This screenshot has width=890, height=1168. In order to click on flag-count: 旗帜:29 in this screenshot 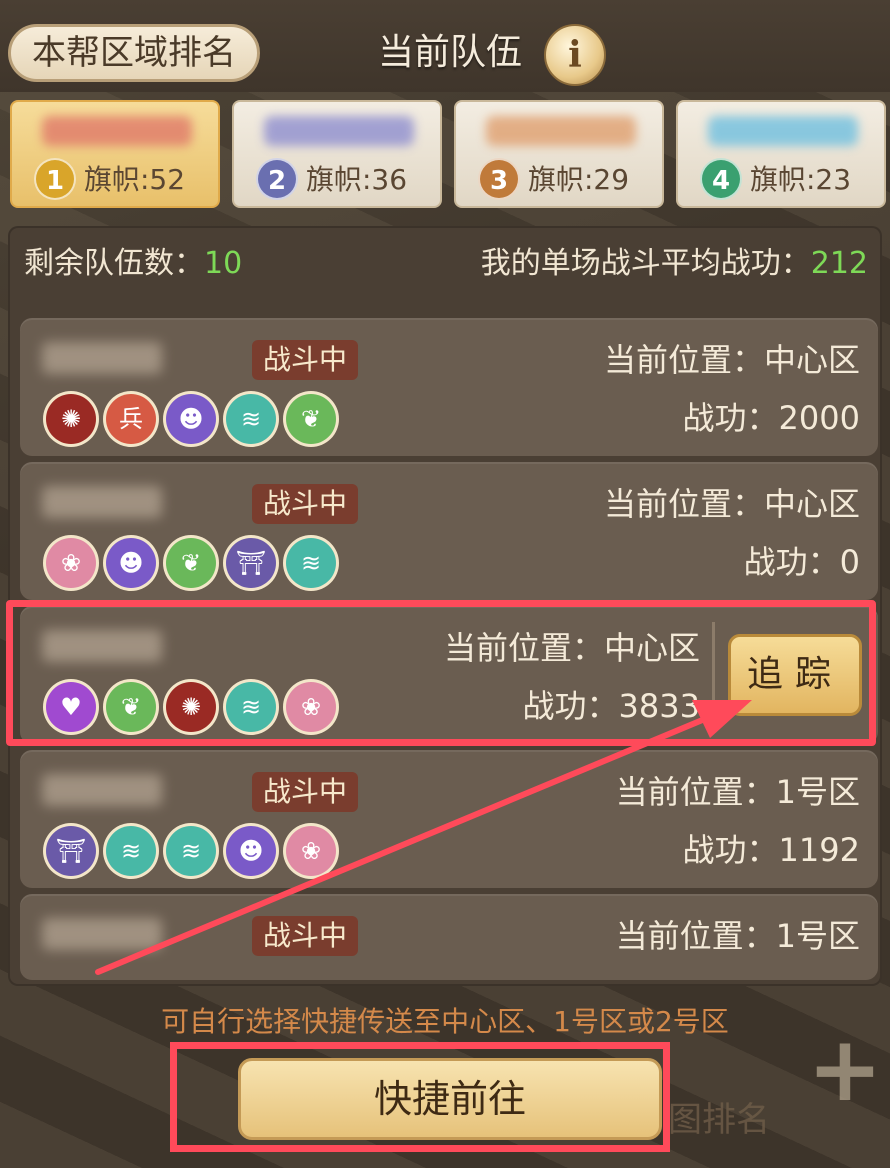, I will do `click(579, 179)`.